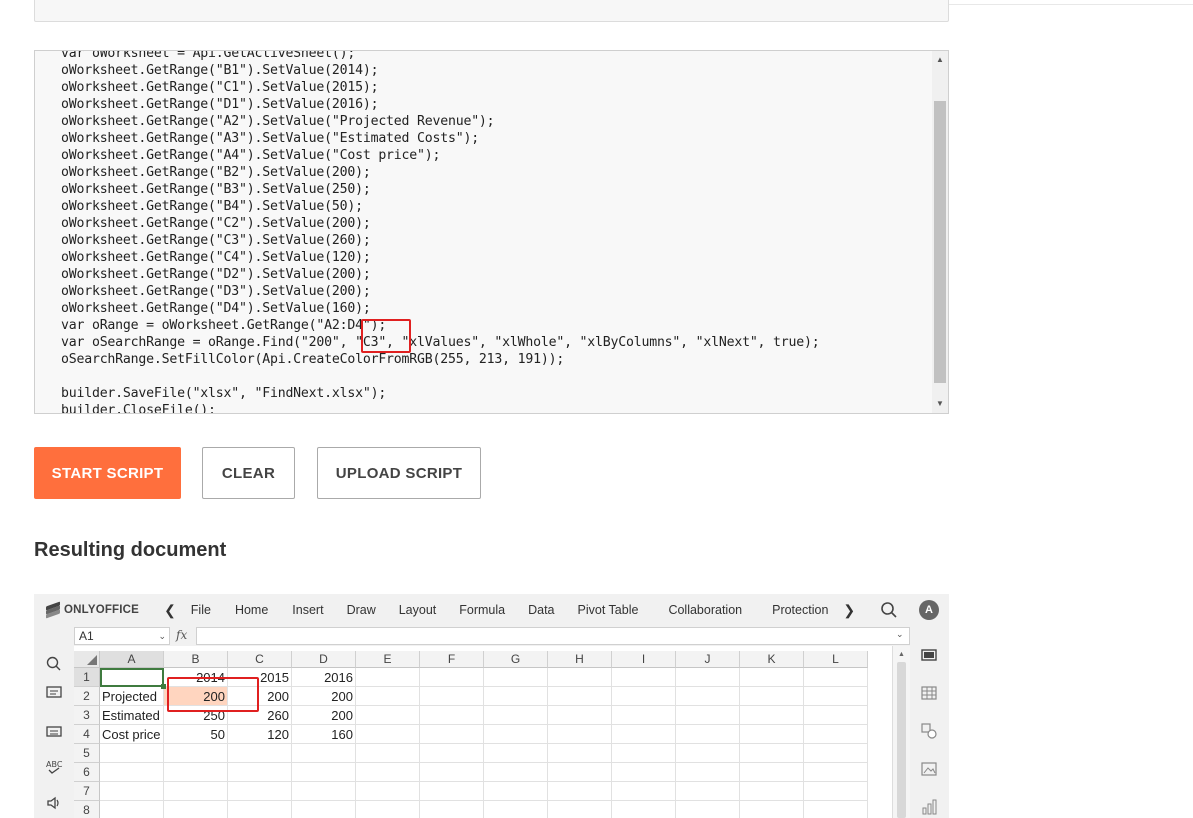 The image size is (1193, 818). I want to click on cell-j5, so click(708, 753).